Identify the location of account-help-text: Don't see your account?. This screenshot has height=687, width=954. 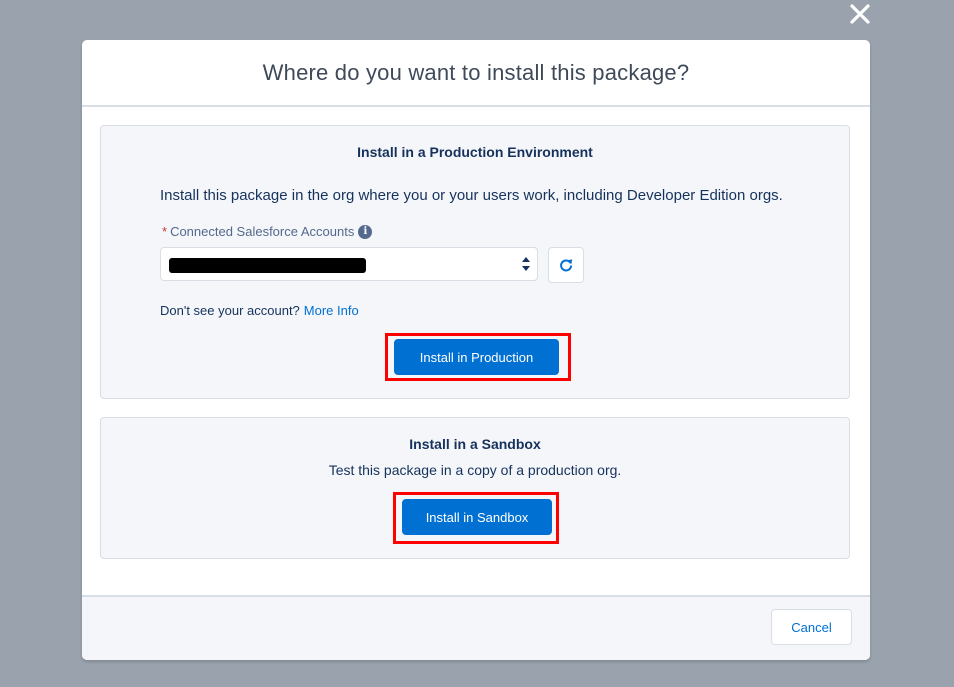
(230, 310).